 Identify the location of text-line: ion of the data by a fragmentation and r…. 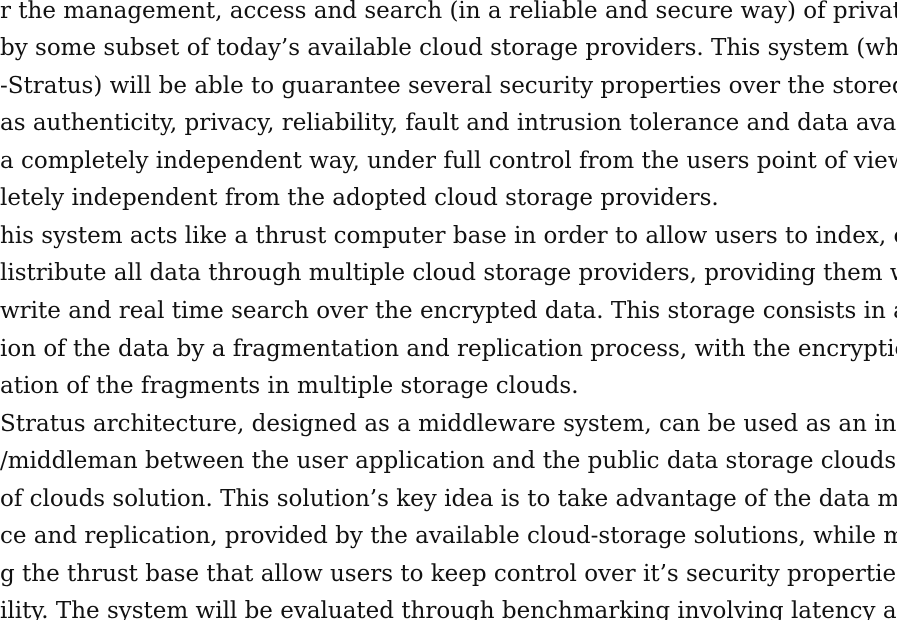
(448, 349).